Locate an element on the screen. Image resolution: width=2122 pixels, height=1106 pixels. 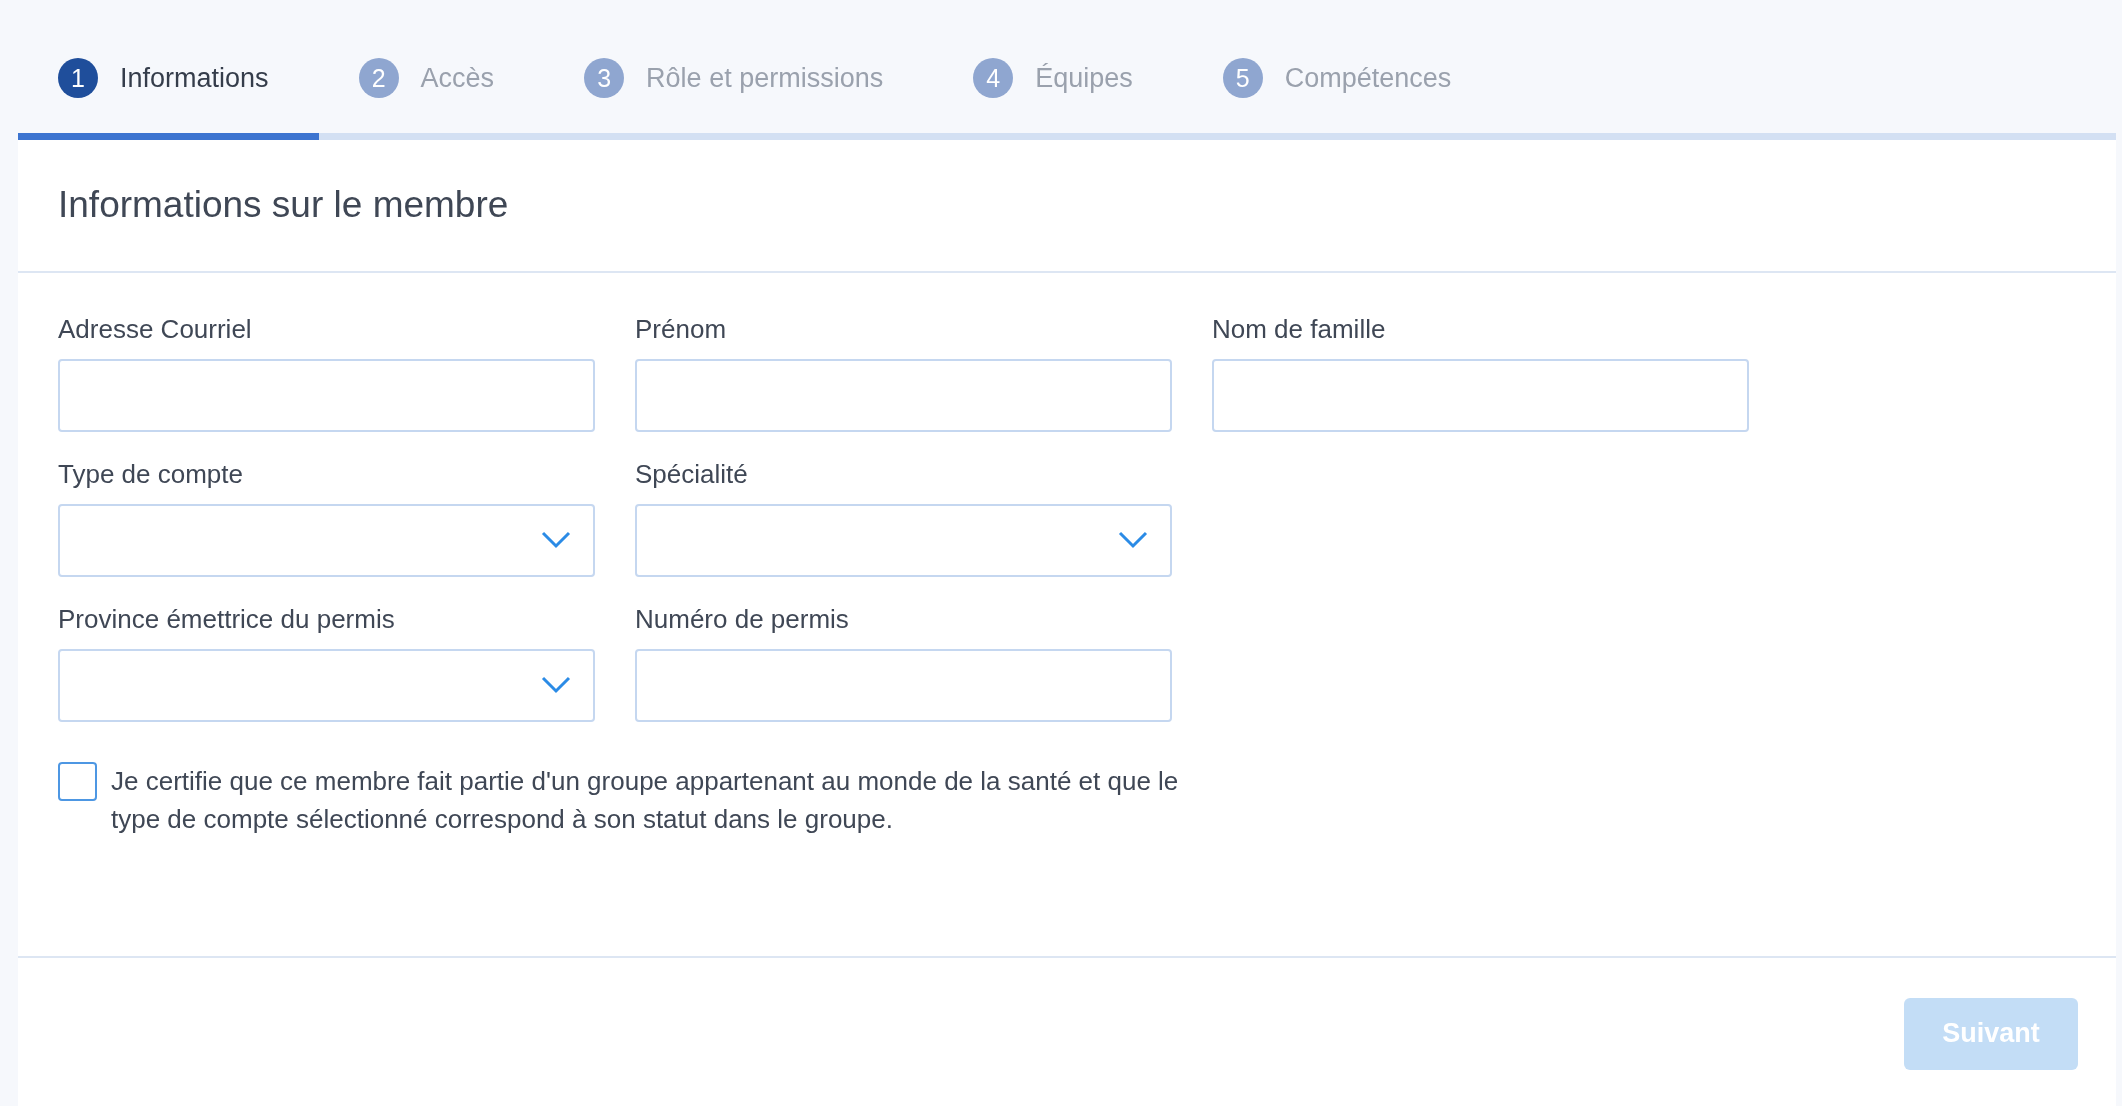
step-tab: 5 Compétences is located at coordinates (1342, 99).